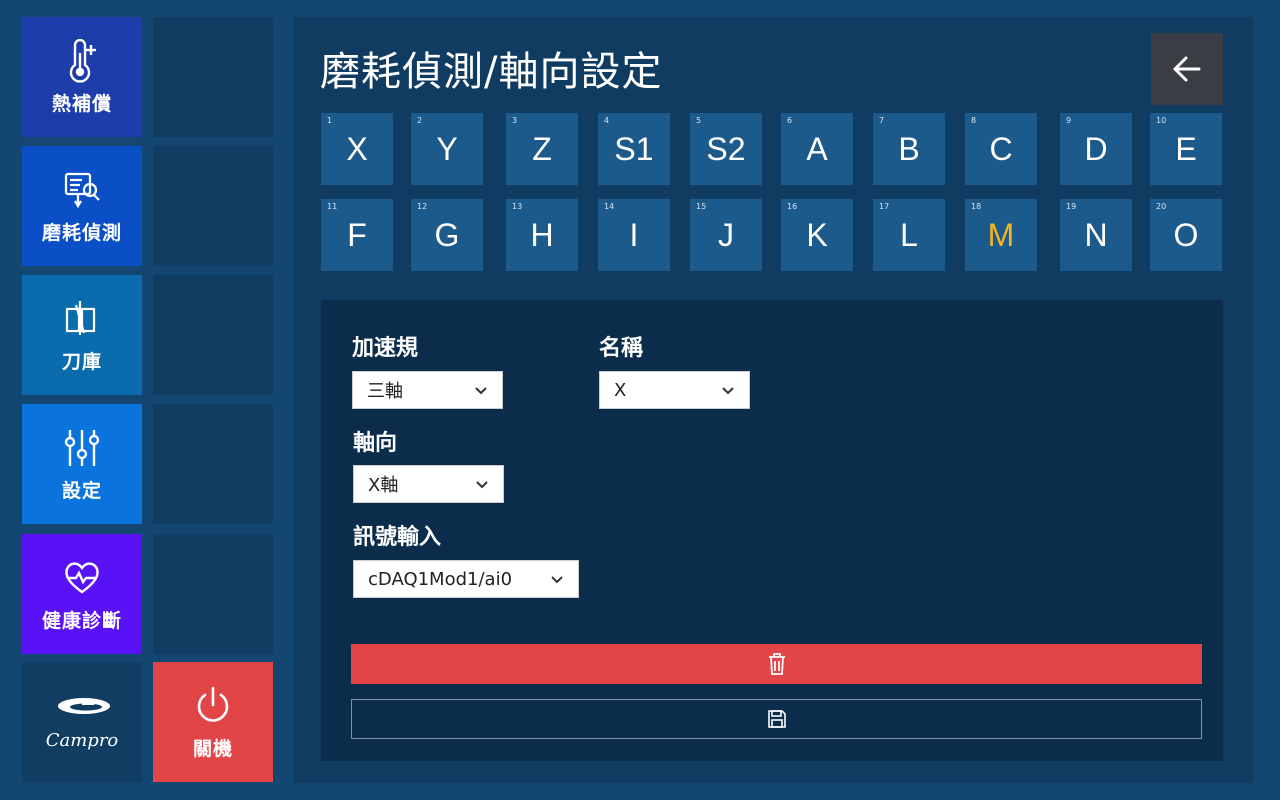 The image size is (1280, 800). I want to click on power-off-button: 關機, so click(213, 722).